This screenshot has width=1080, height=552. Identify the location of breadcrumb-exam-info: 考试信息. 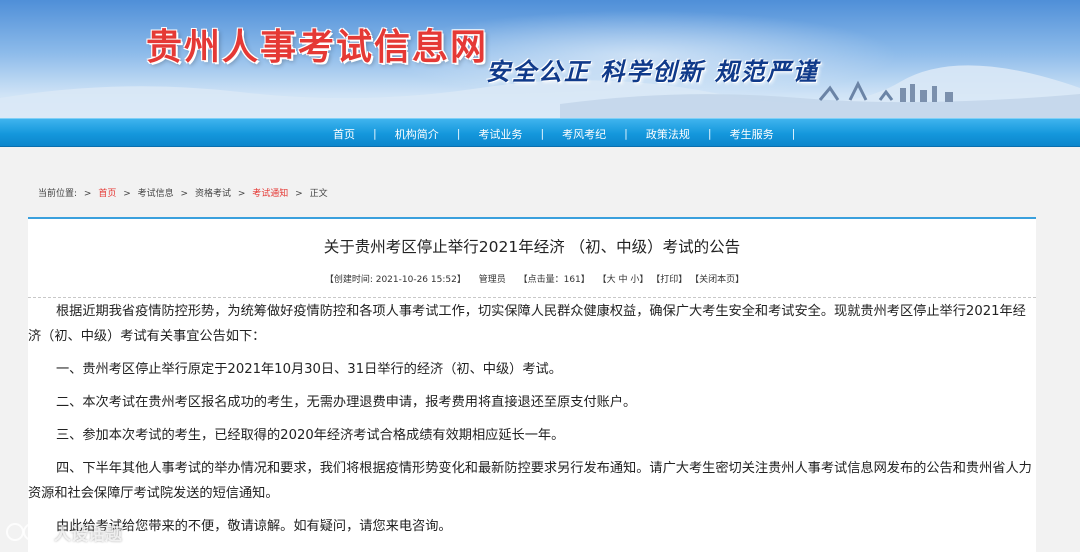
(156, 194).